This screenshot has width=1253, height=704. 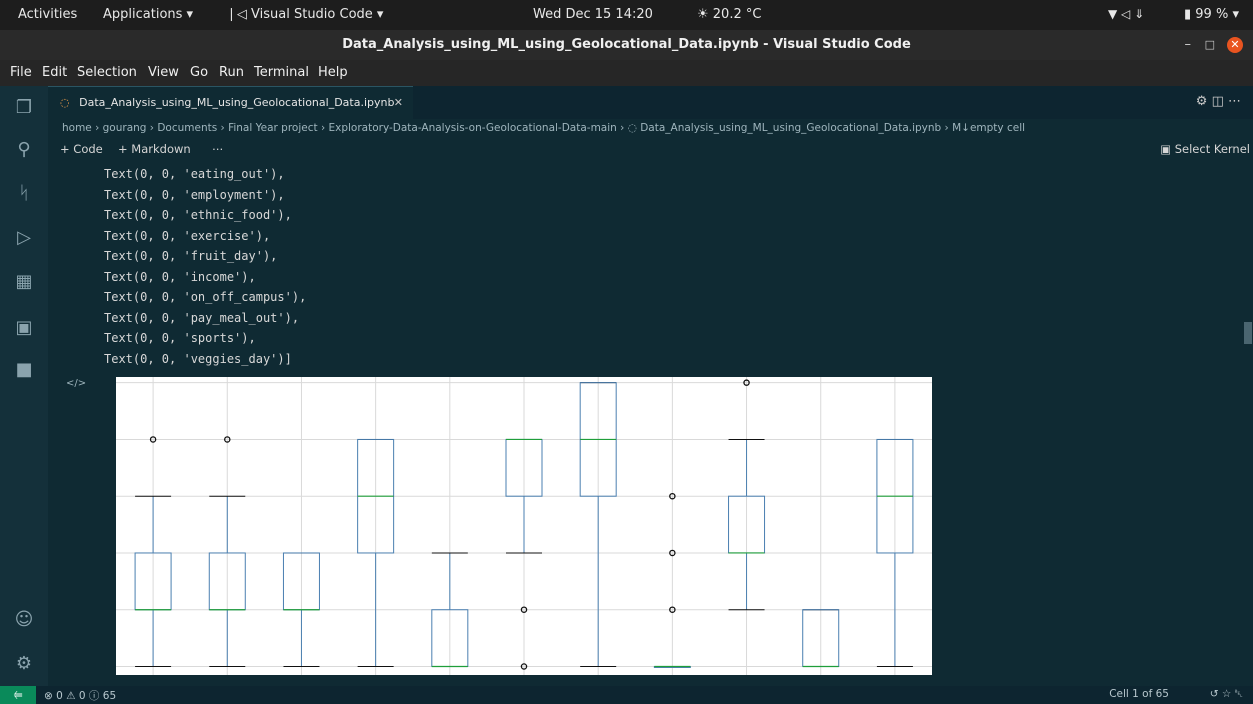 I want to click on weather-indicator: ☀ 20.2 °C, so click(x=729, y=14).